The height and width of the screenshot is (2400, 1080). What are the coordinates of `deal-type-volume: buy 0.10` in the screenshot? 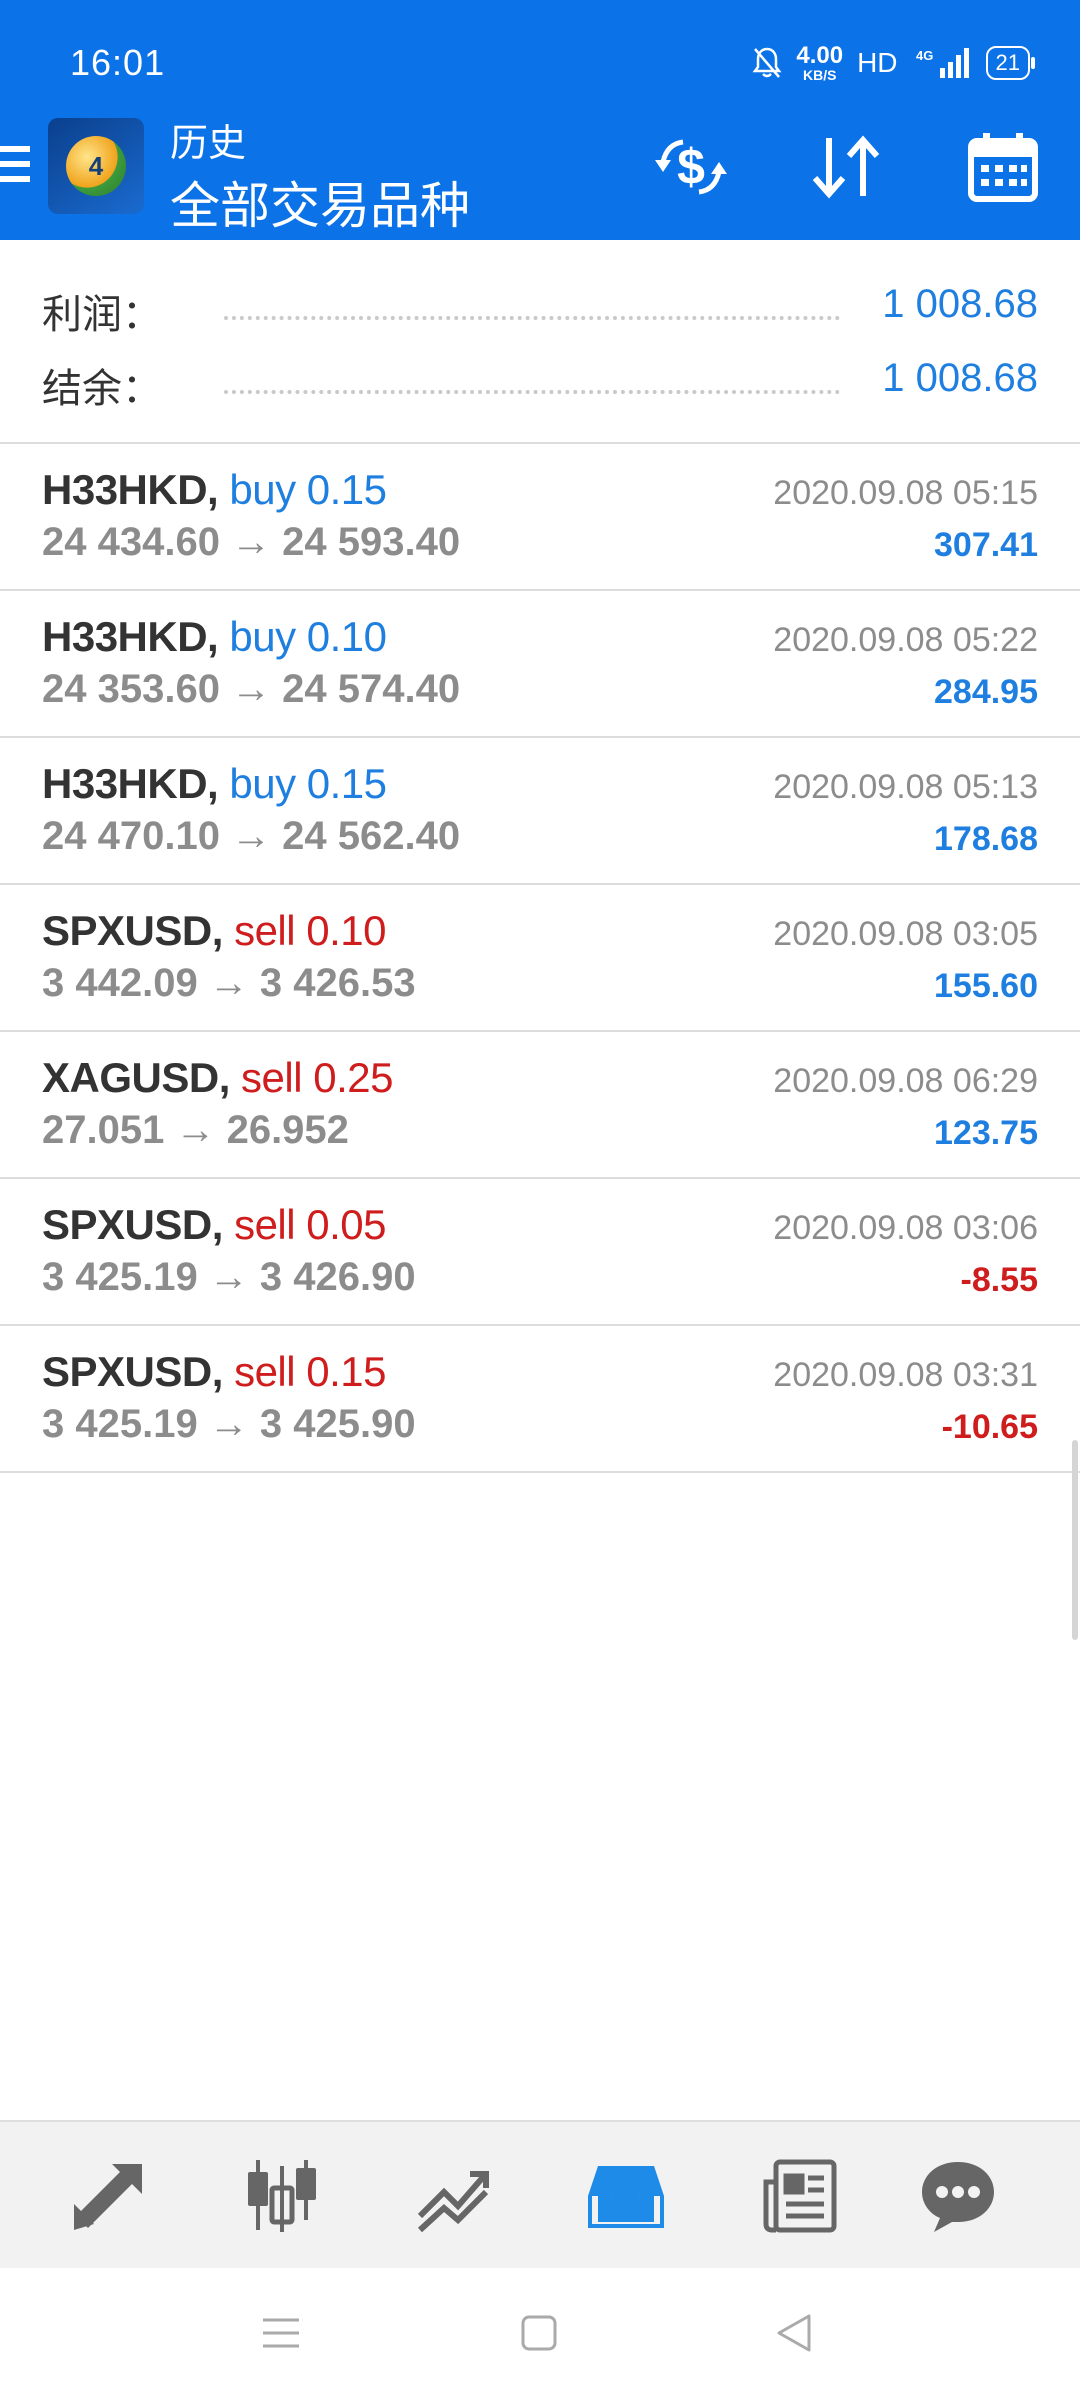 It's located at (308, 636).